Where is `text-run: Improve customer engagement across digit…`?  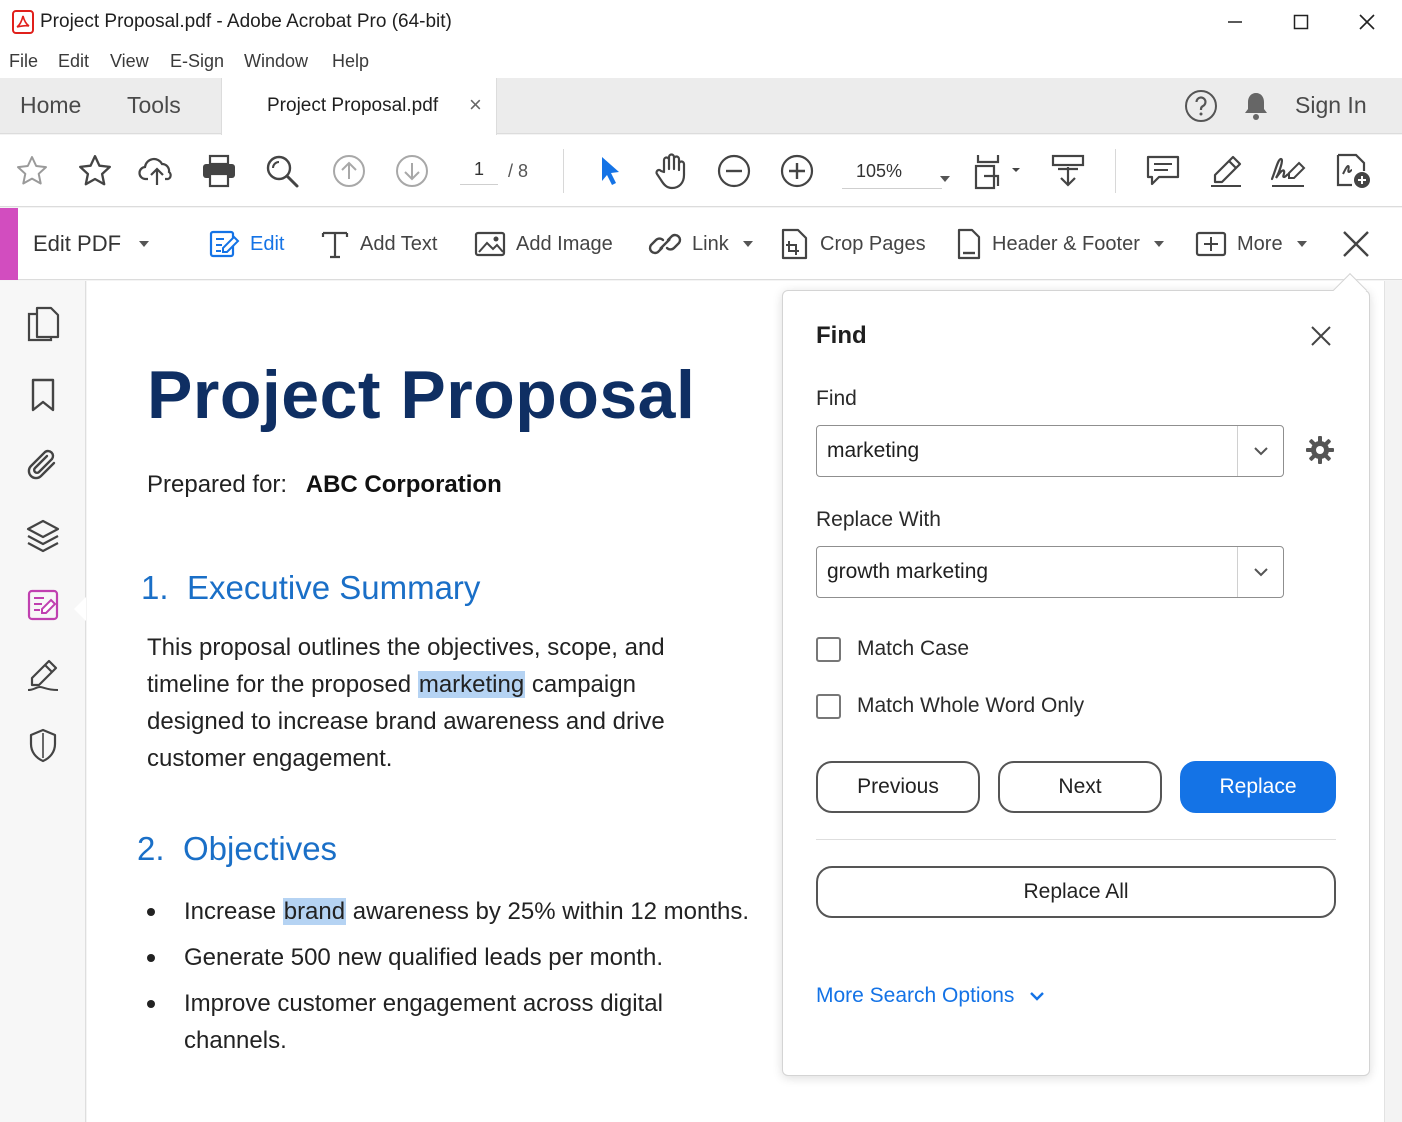
text-run: Improve customer engagement across digit… is located at coordinates (423, 1003).